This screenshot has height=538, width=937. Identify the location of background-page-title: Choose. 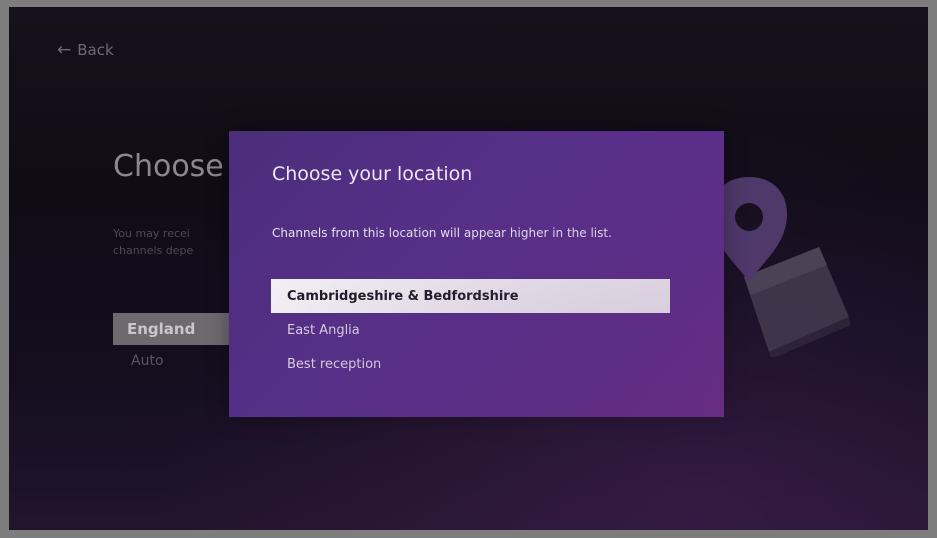
(168, 166).